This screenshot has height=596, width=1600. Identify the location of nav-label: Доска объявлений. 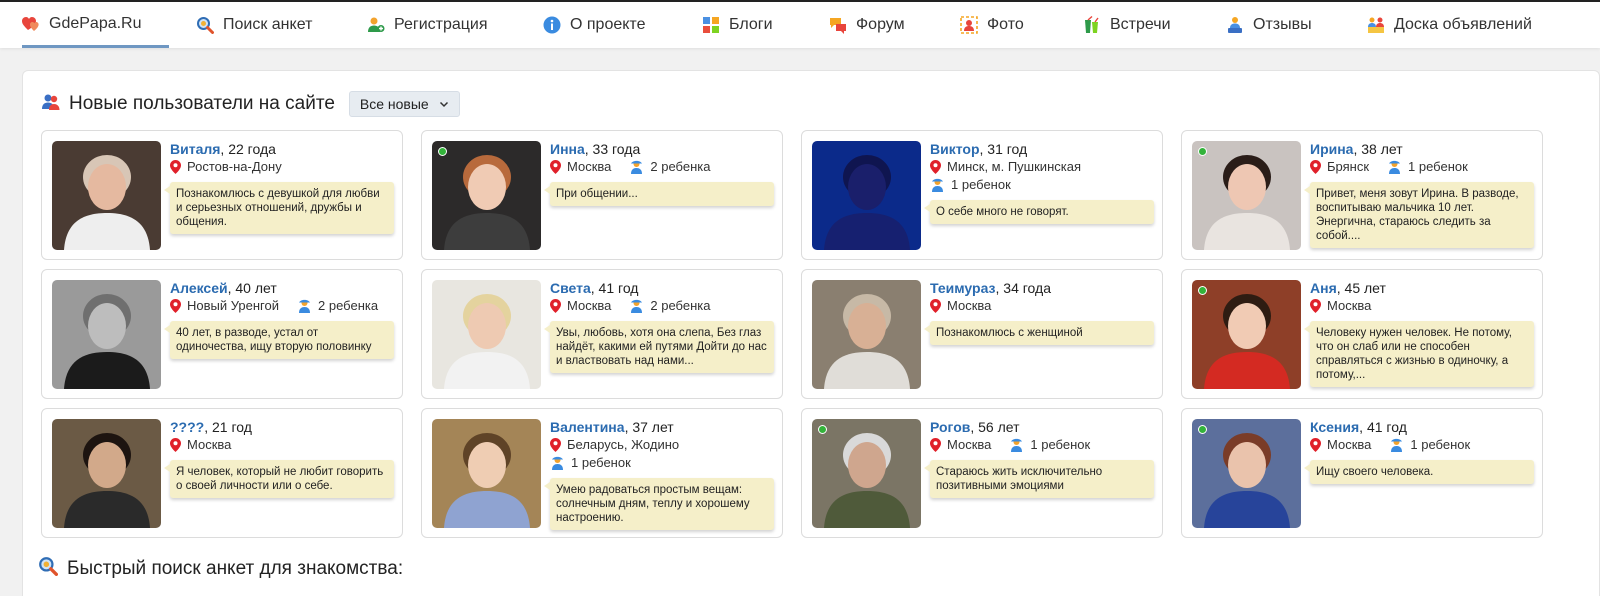
(1463, 24).